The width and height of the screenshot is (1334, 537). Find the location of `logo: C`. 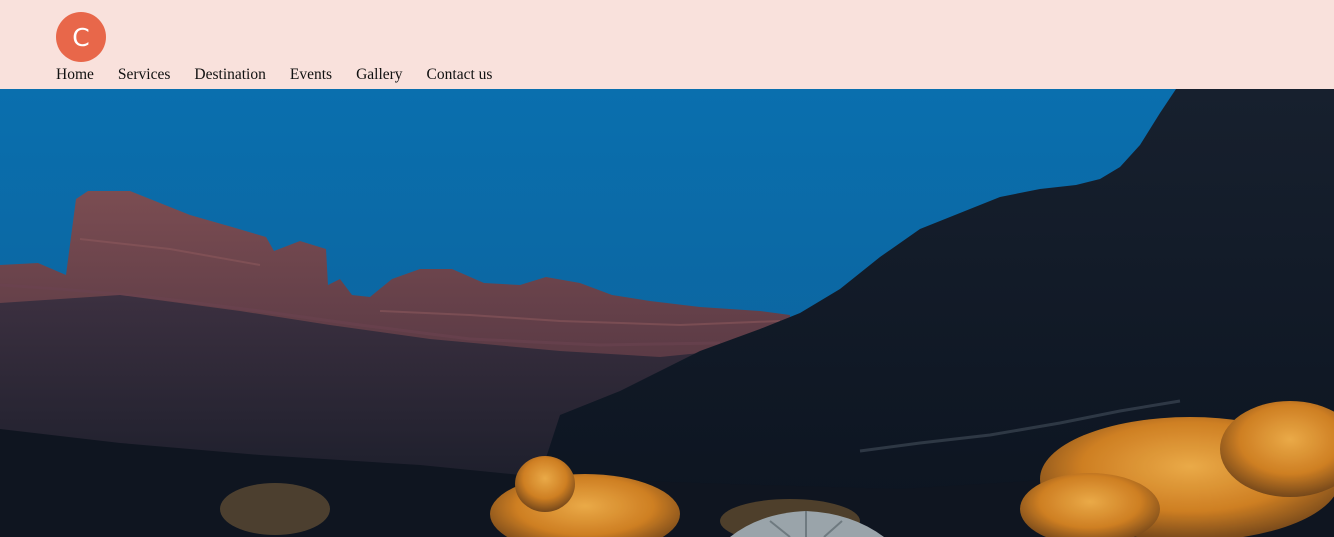

logo: C is located at coordinates (81, 37).